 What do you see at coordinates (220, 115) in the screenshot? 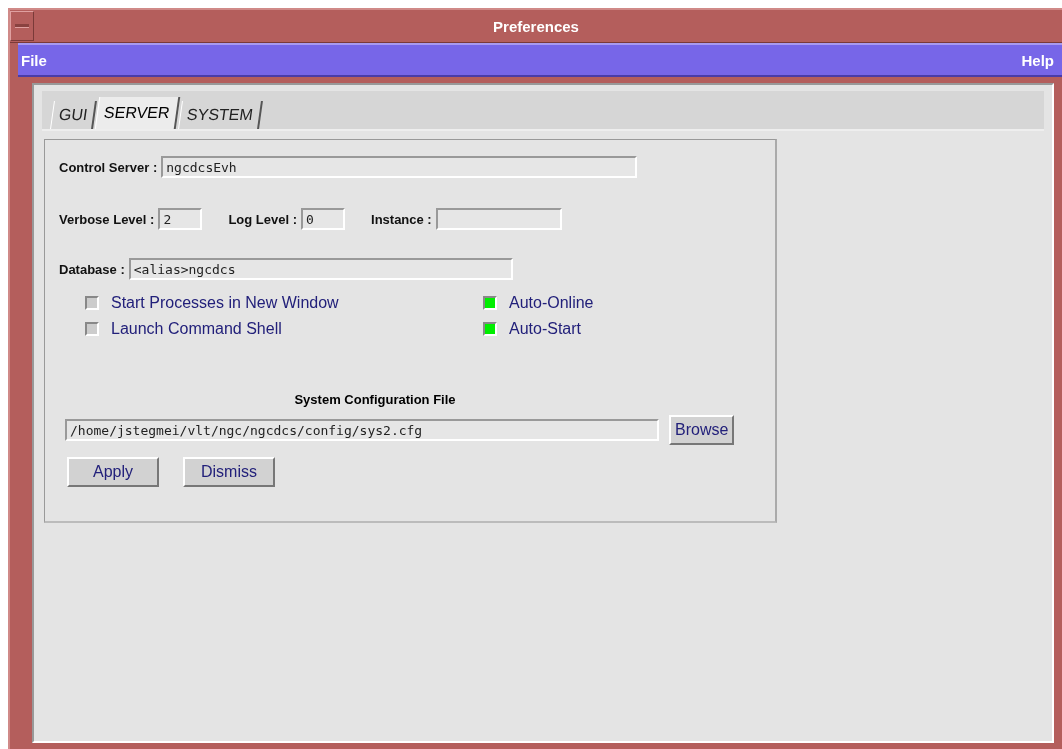
I see `tab: SYSTEM` at bounding box center [220, 115].